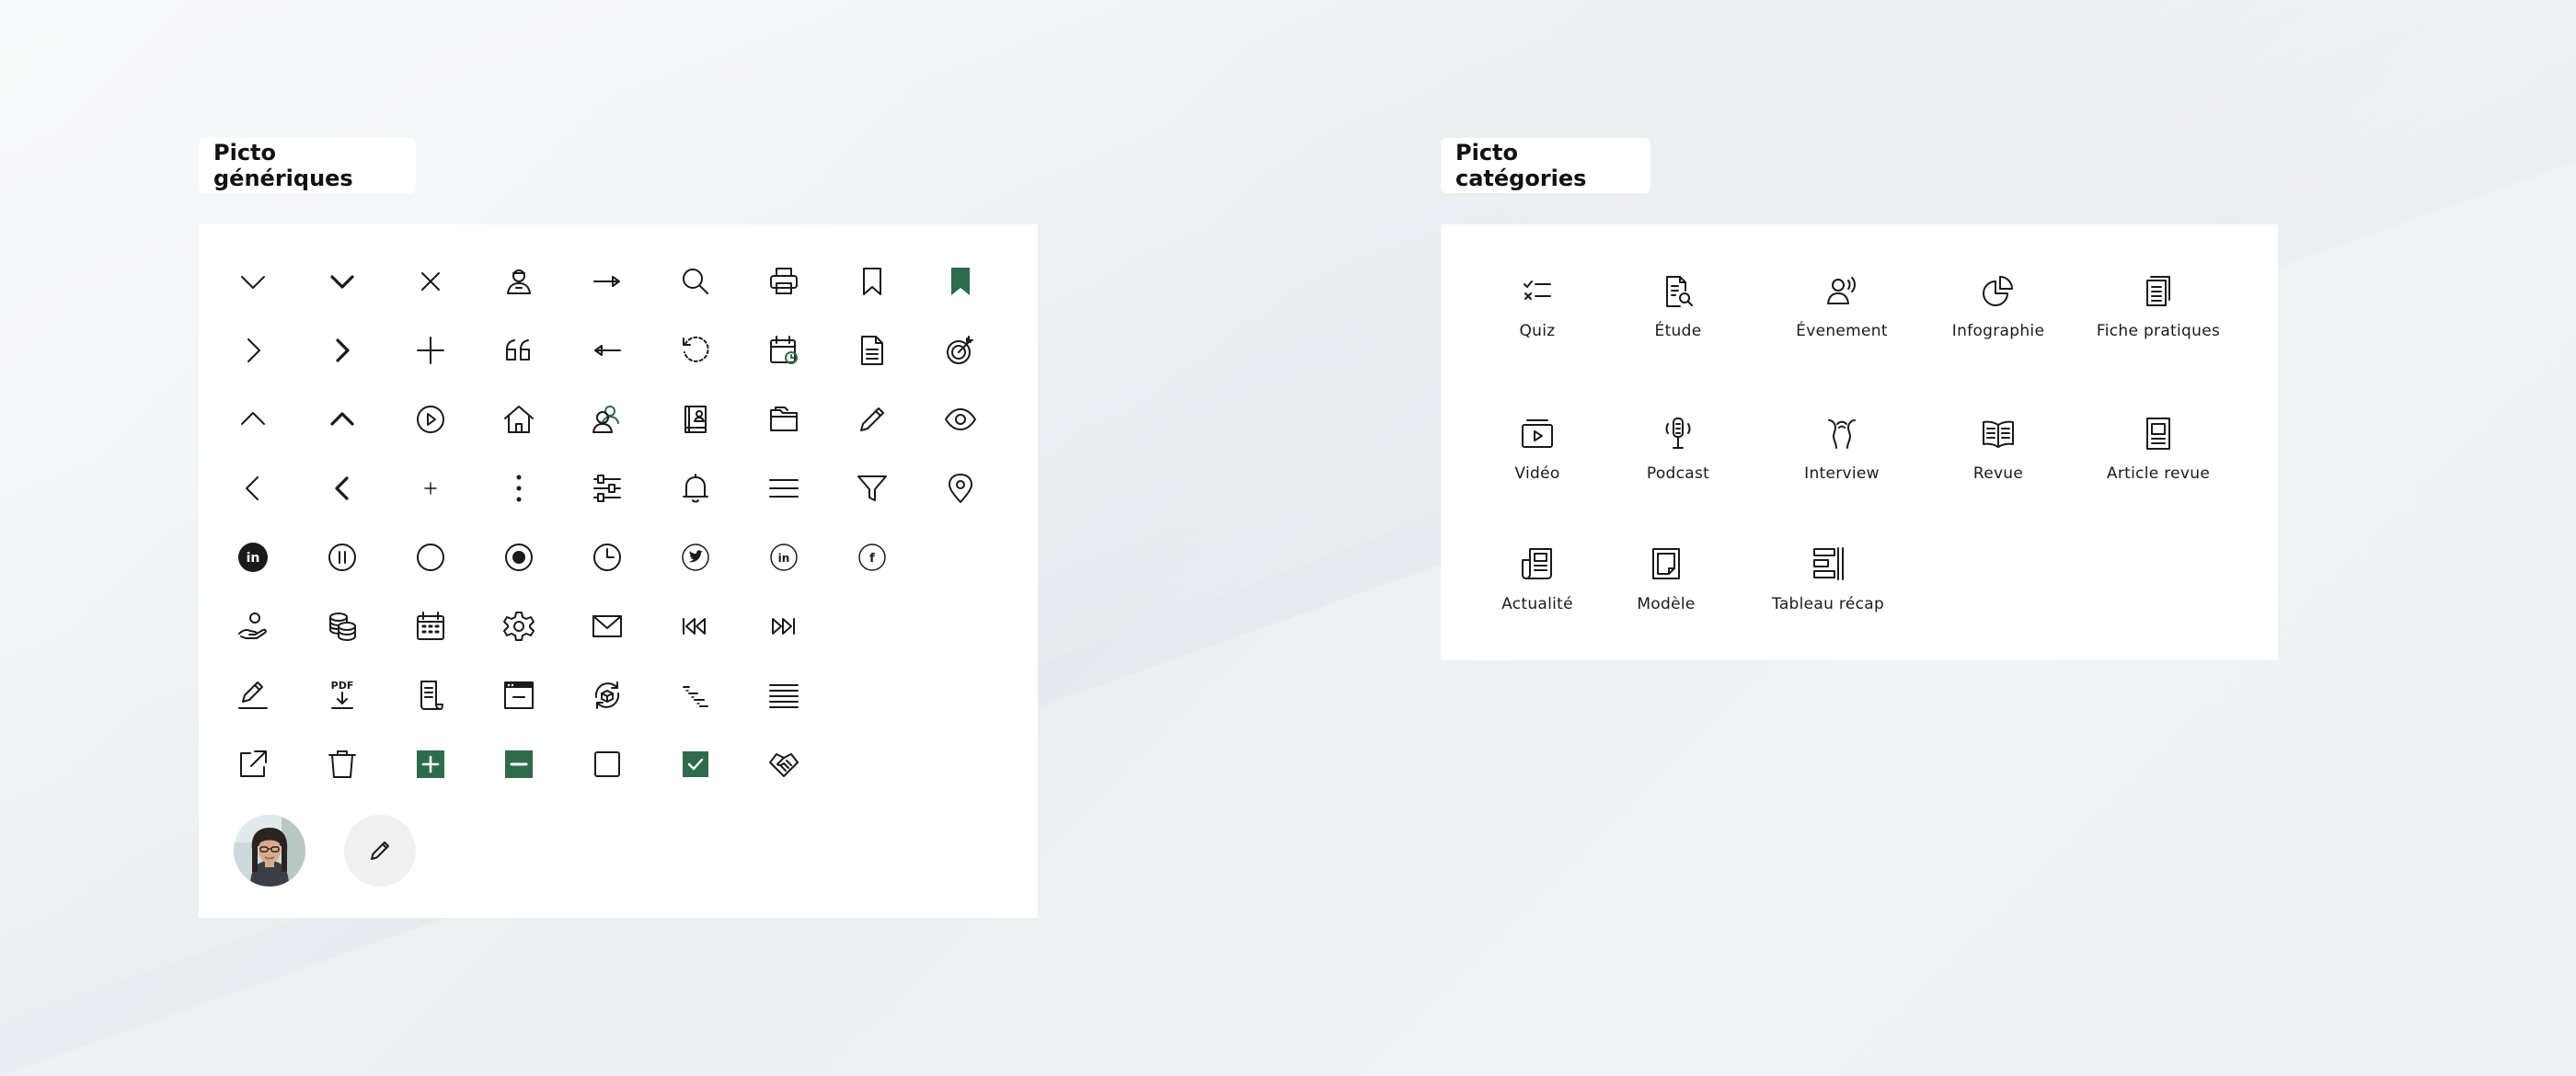  I want to click on category-label: Modèle, so click(1666, 604).